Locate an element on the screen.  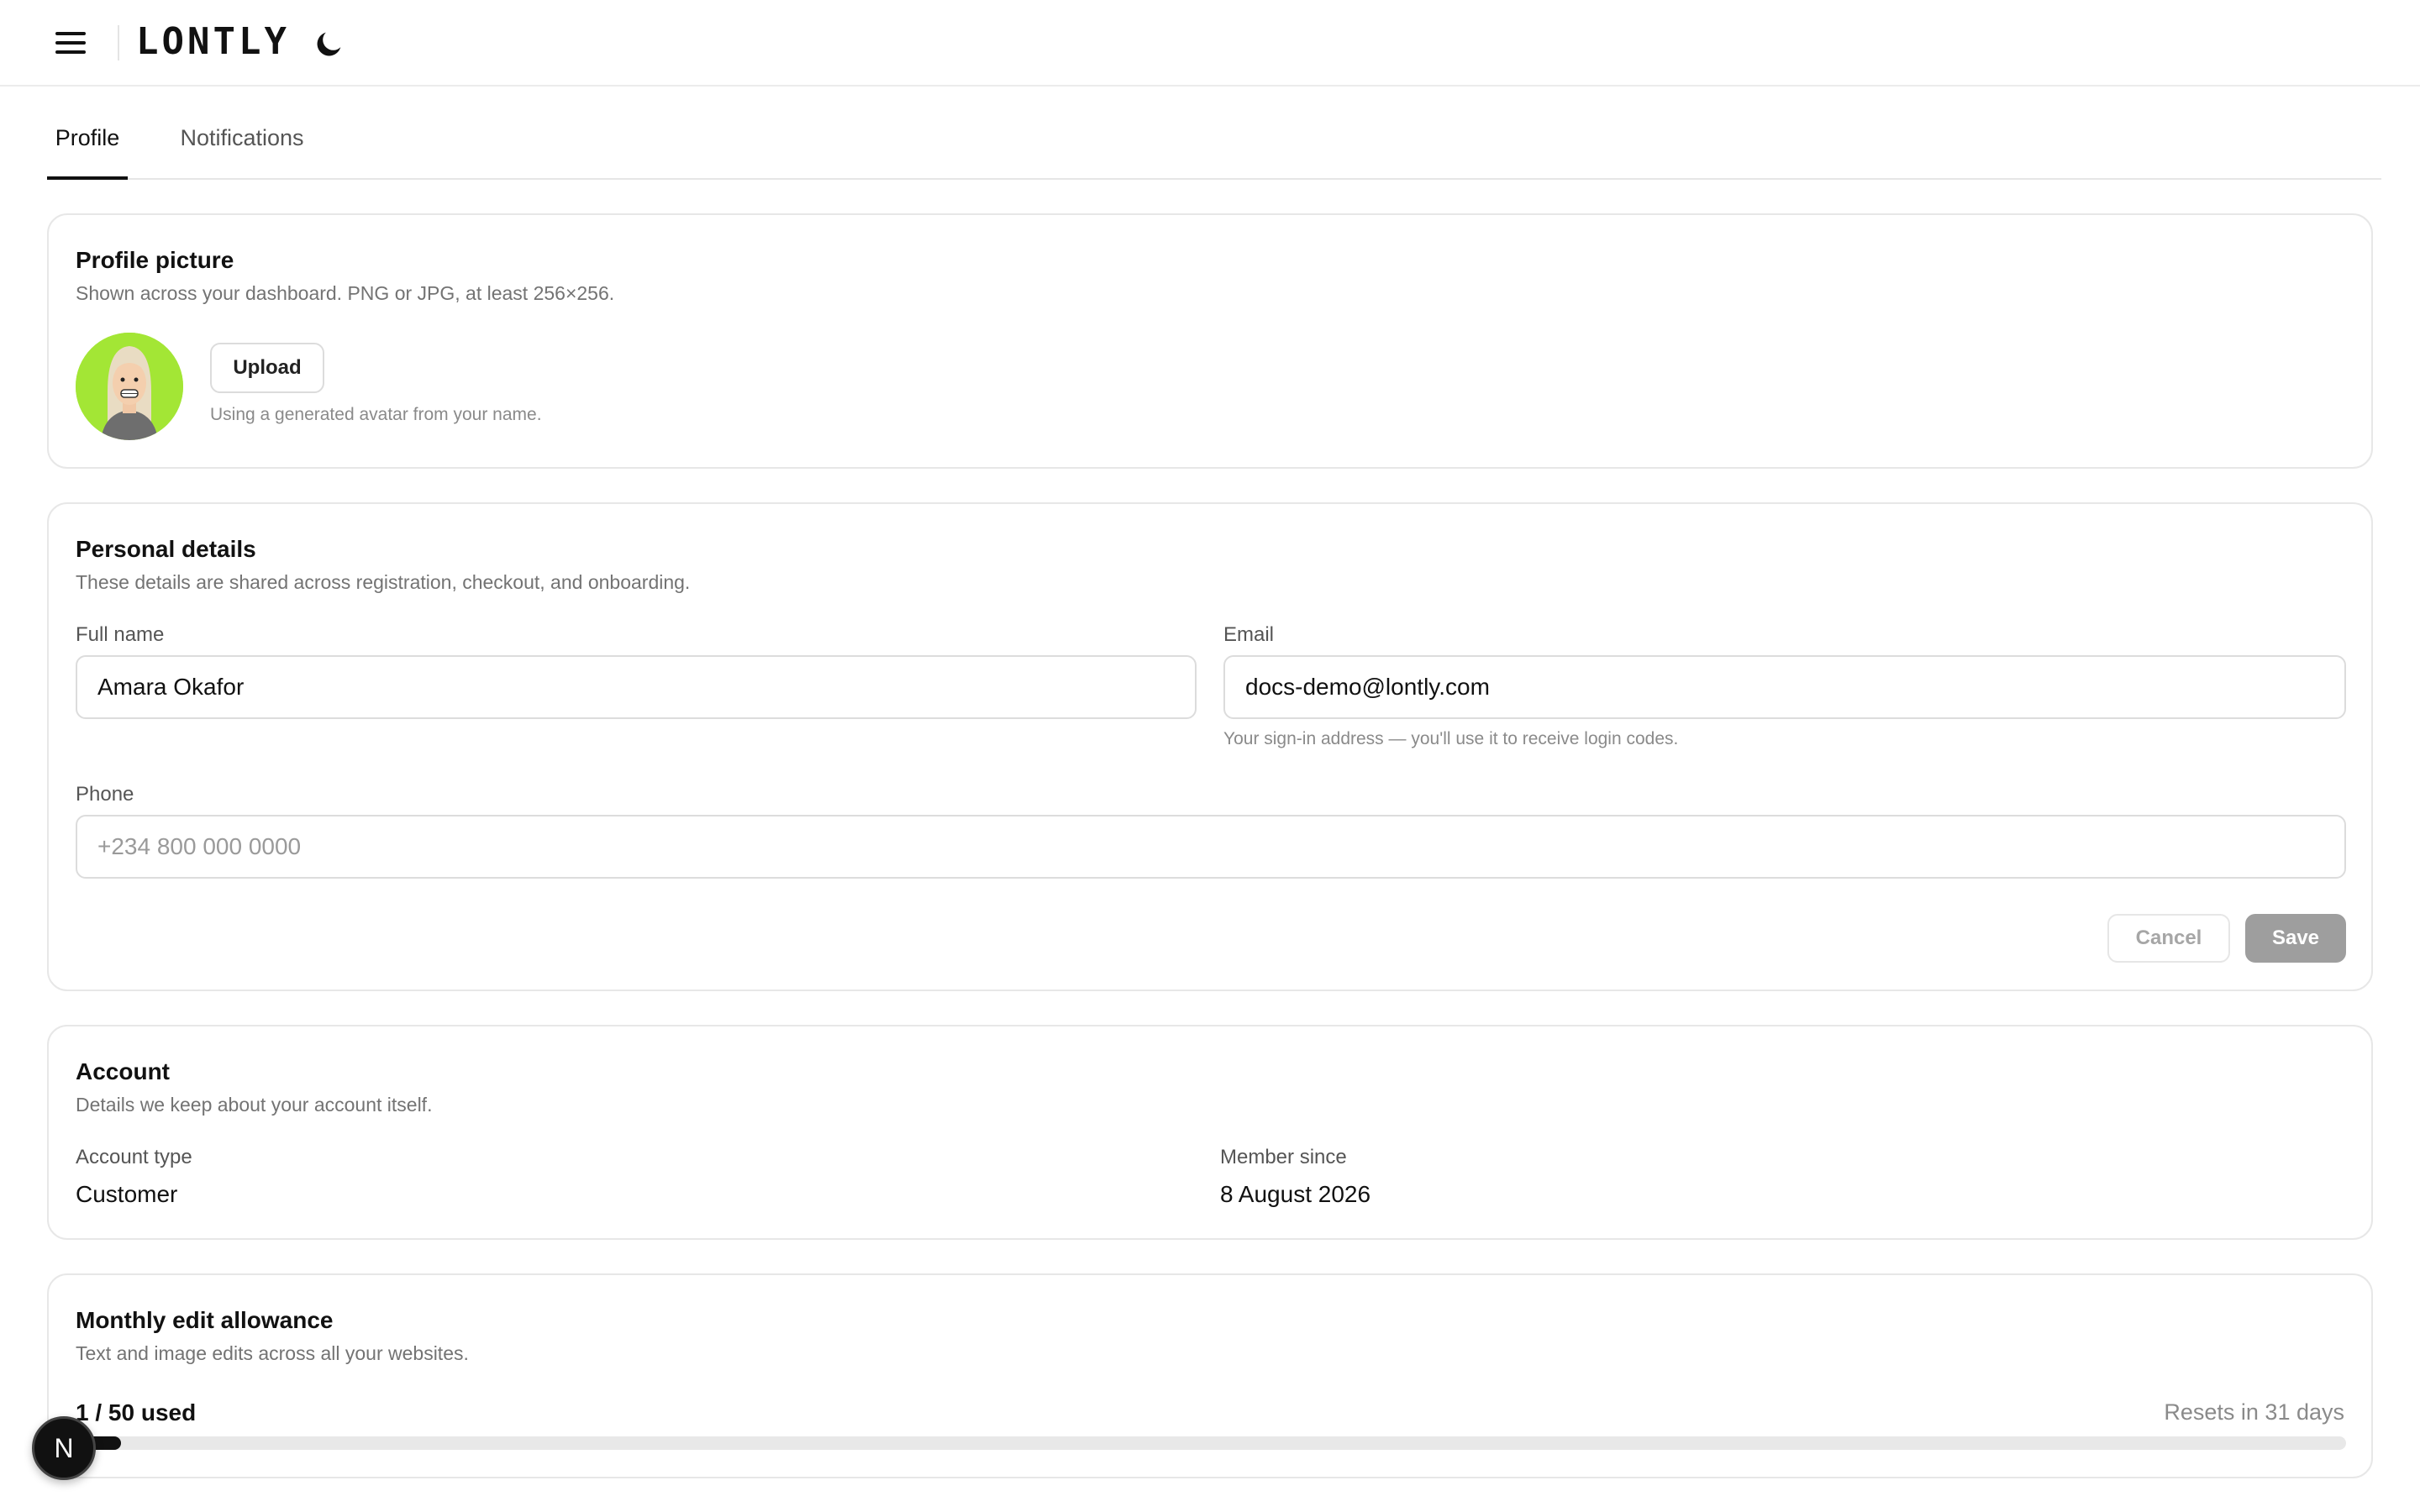
header-divider is located at coordinates (118, 42).